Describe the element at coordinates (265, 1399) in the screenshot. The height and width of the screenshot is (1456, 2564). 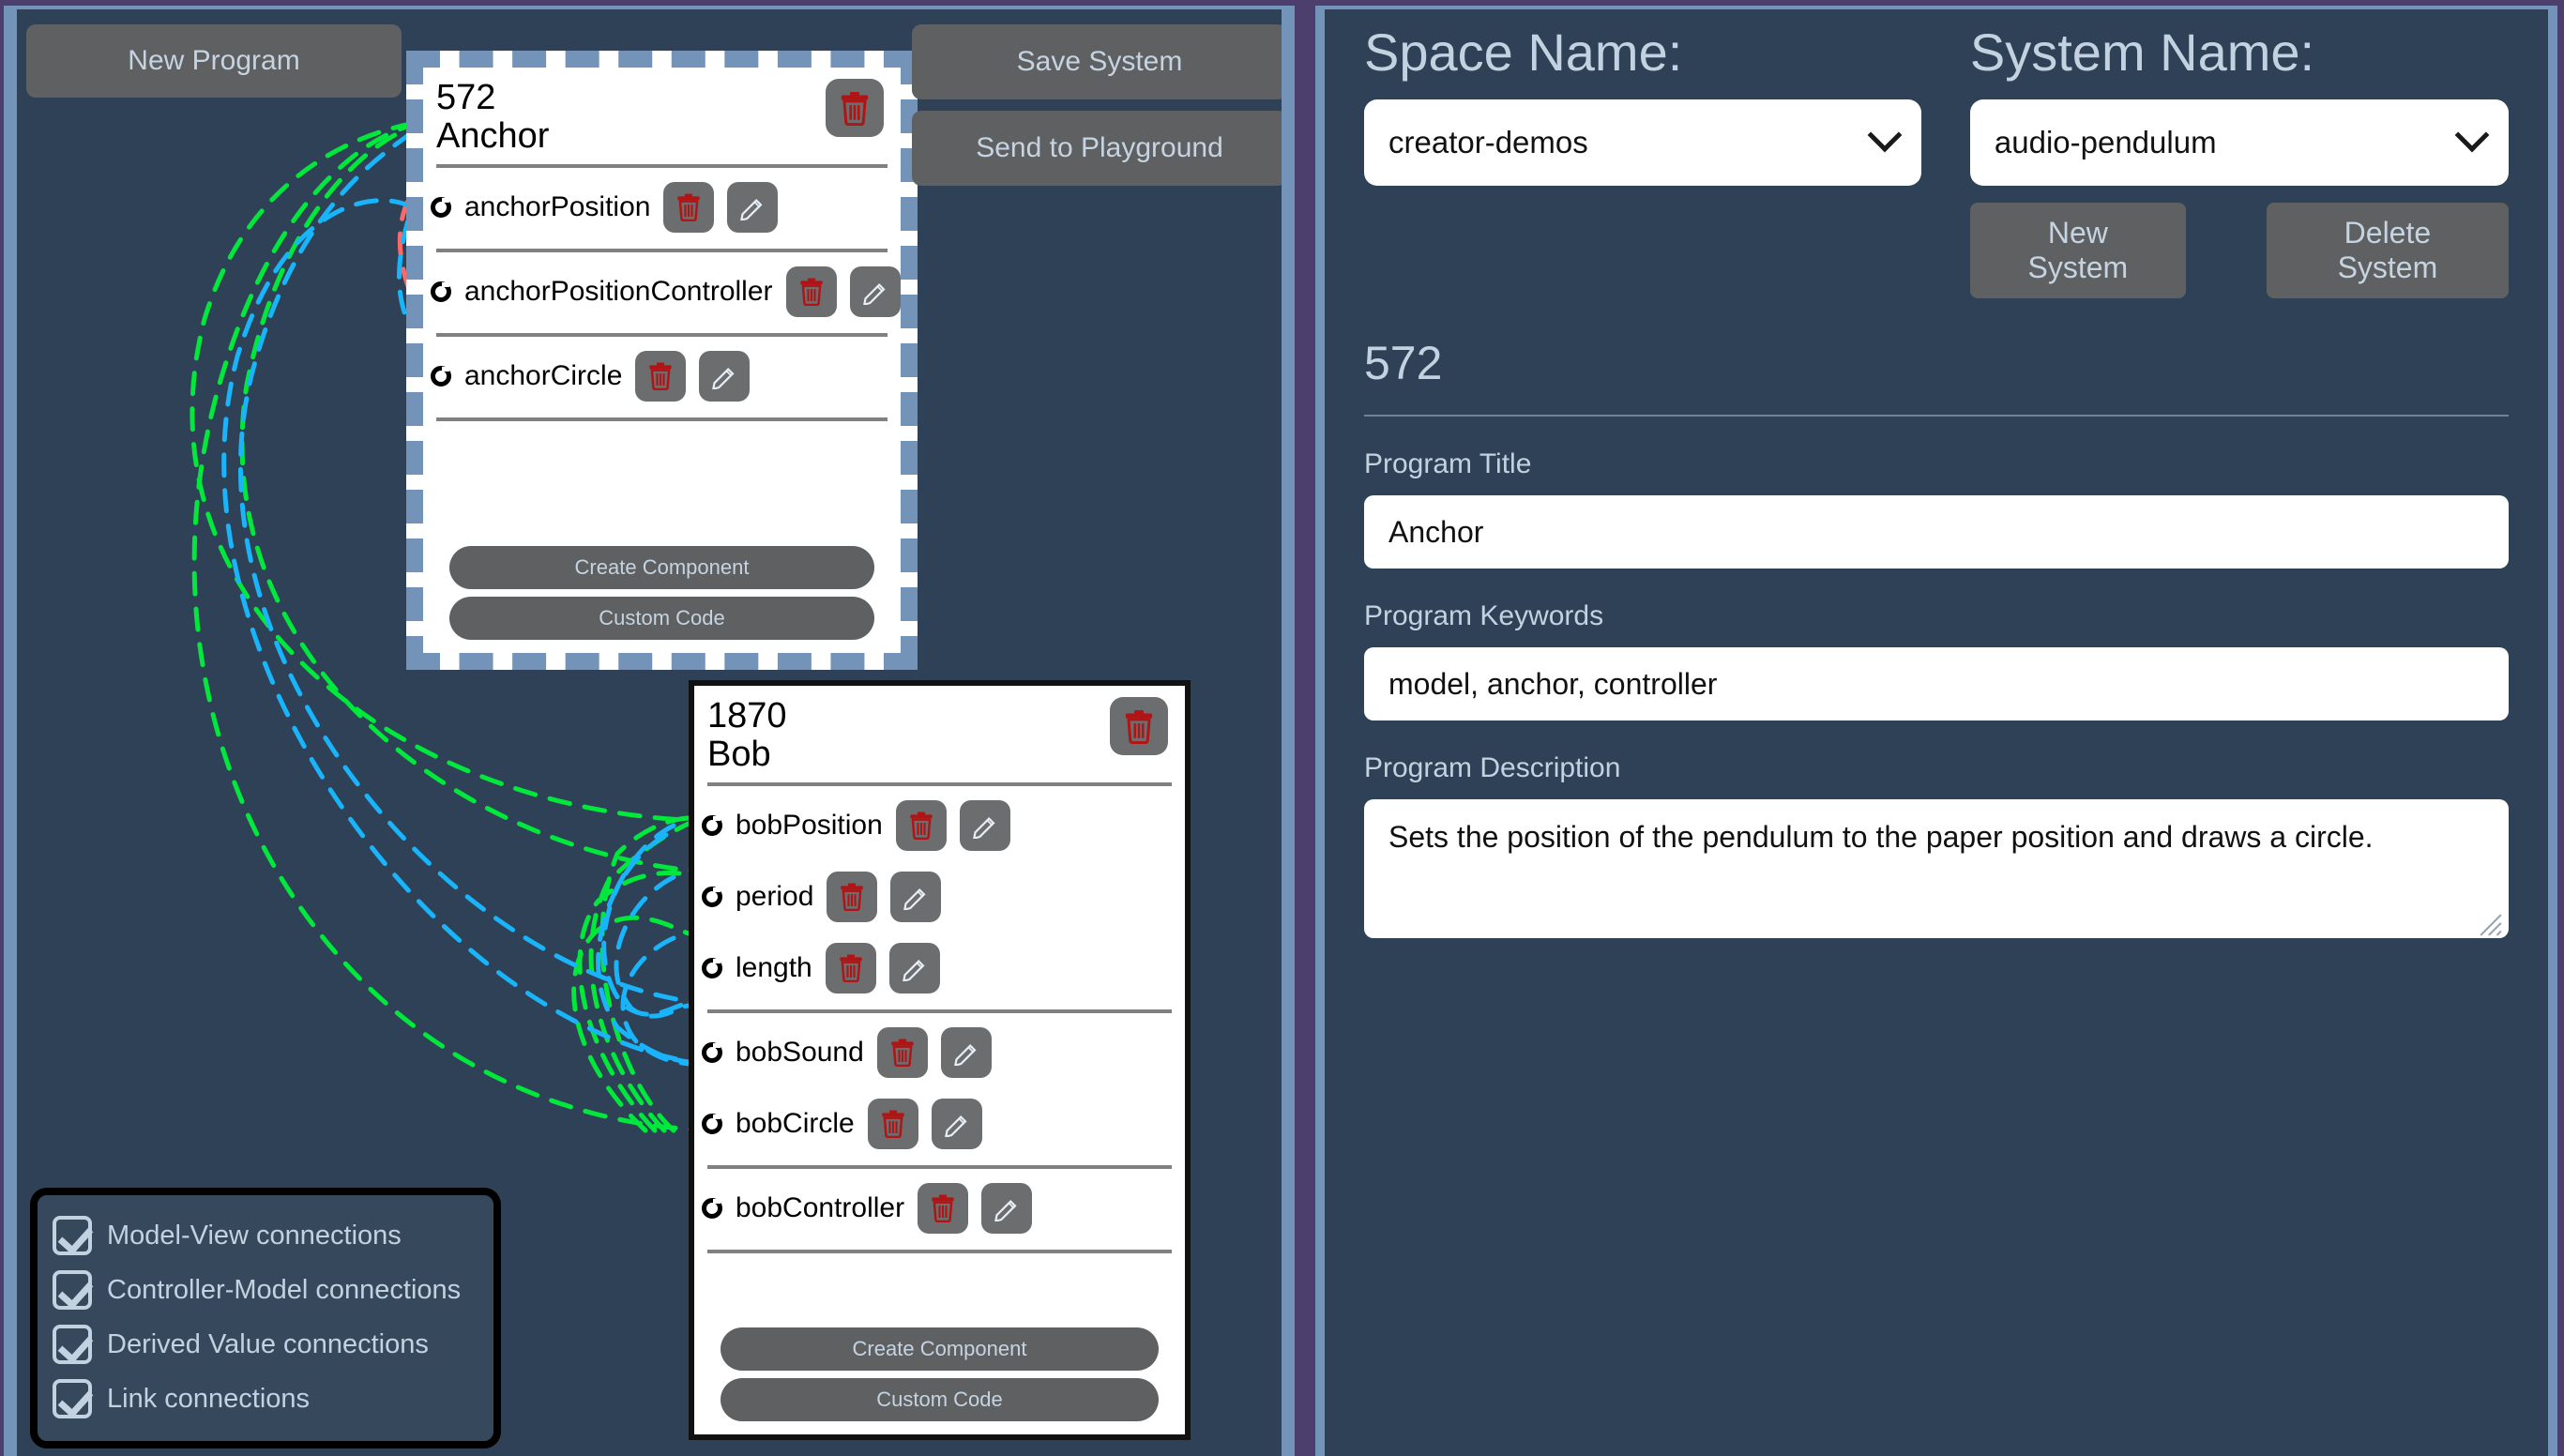
I see `legend-item-link: Link connections` at that location.